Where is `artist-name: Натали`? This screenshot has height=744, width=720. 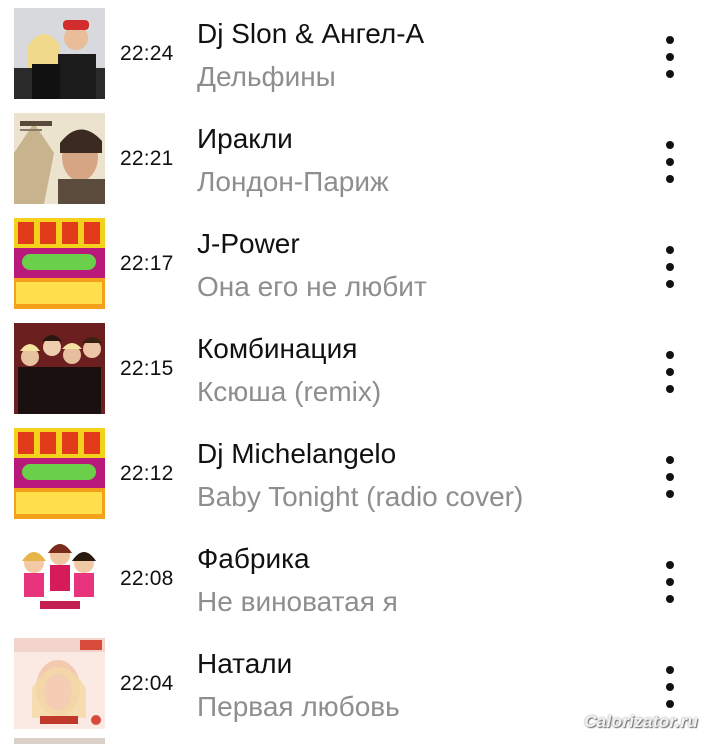
artist-name: Натали is located at coordinates (245, 663).